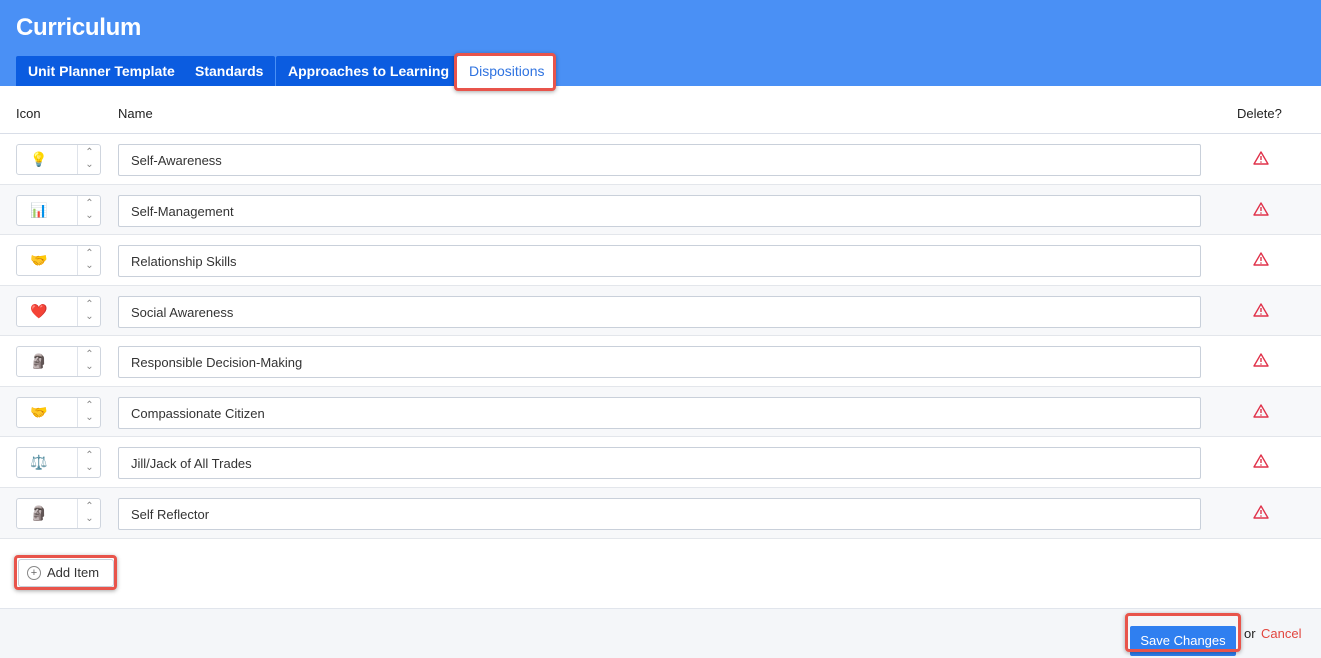  I want to click on scales-icon: ⚖️, so click(39, 462).